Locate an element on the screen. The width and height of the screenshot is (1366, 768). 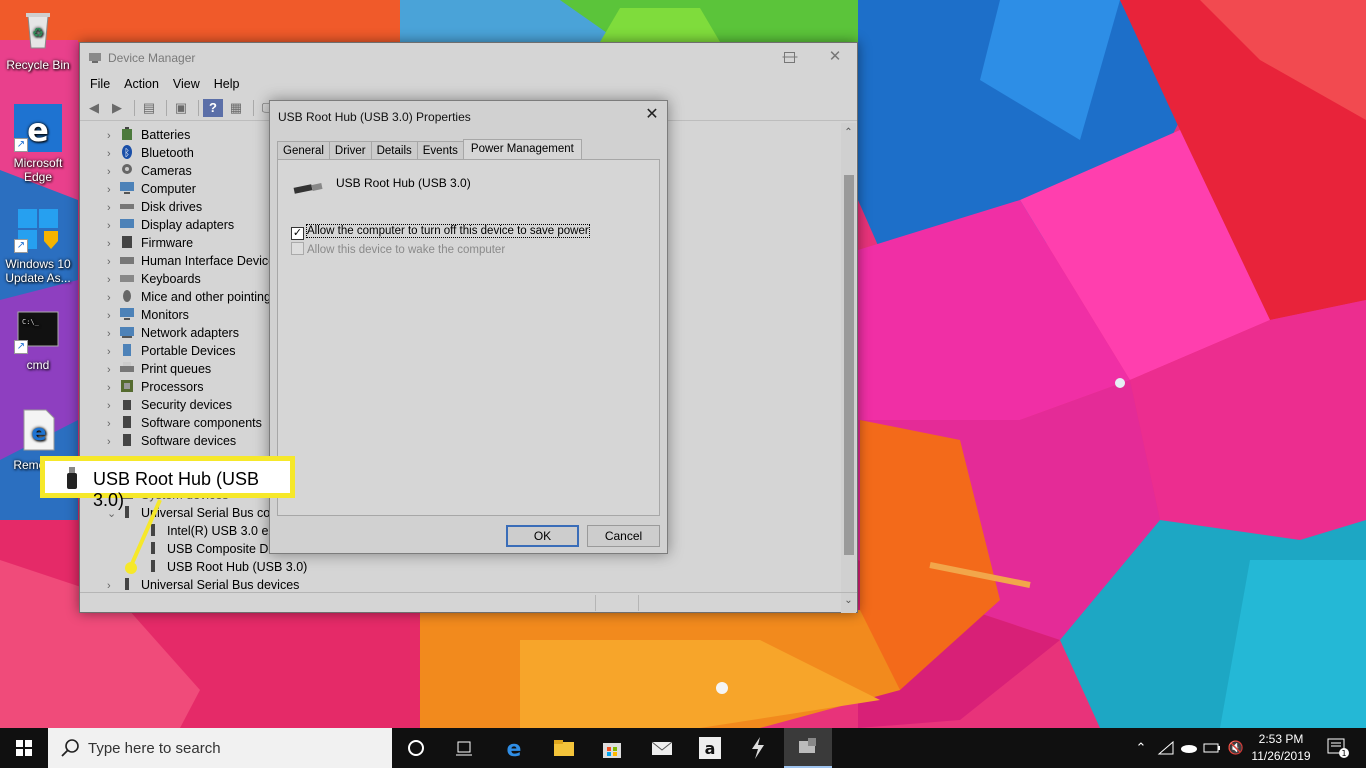
show-hidden-icons-button: ⌃ is located at coordinates (1141, 748).